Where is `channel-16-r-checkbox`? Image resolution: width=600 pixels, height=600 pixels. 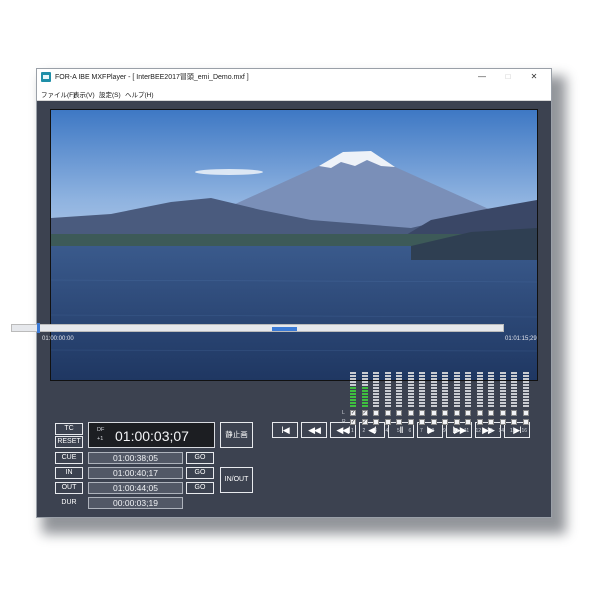
channel-16-r-checkbox is located at coordinates (525, 422).